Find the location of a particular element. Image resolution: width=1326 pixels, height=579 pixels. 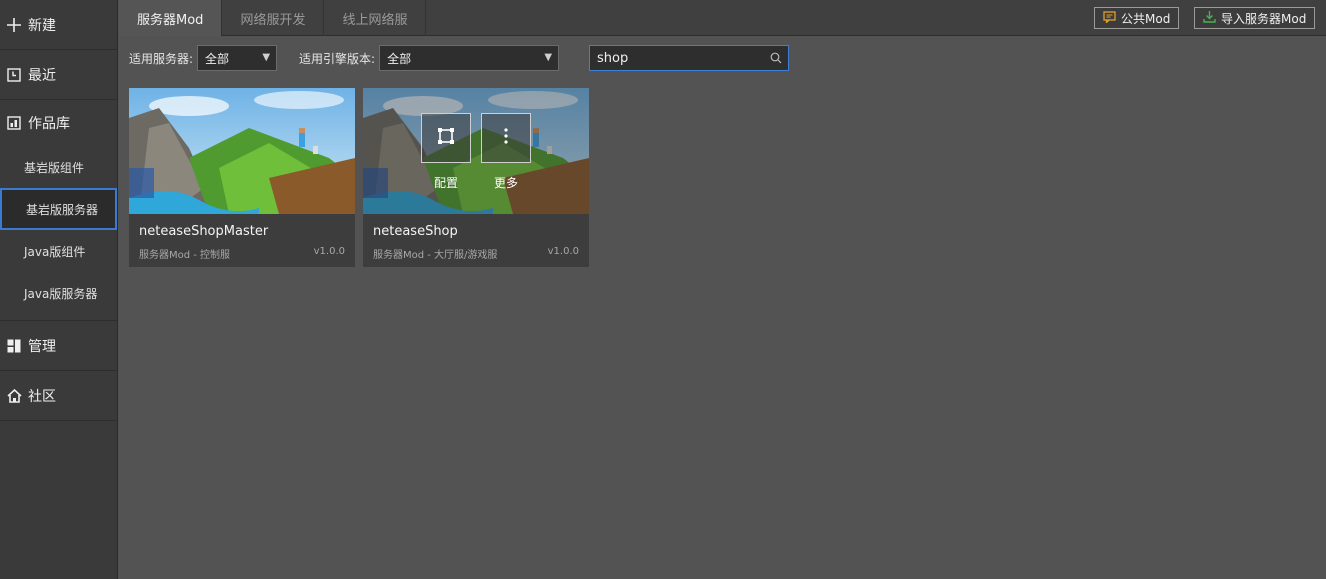

sidebar-item-label: Java版组件 is located at coordinates (55, 251).